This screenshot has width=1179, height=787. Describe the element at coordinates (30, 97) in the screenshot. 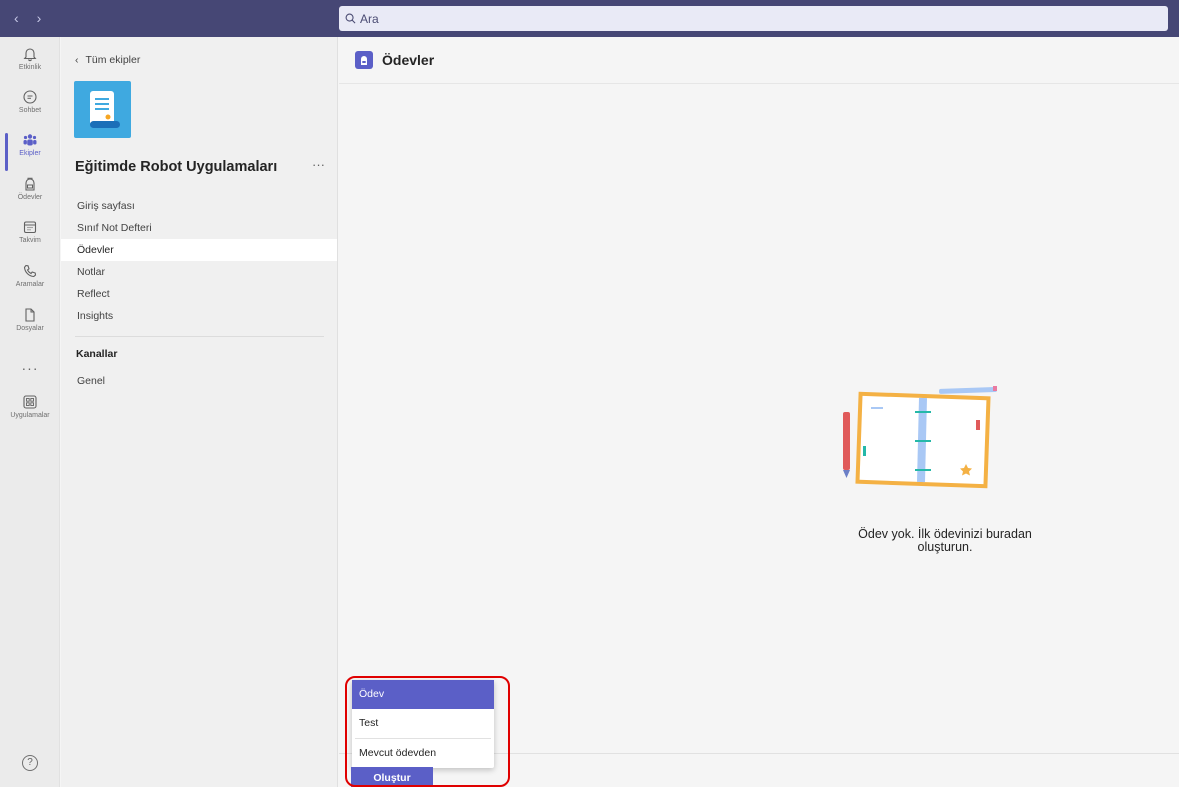

I see `chat-icon` at that location.